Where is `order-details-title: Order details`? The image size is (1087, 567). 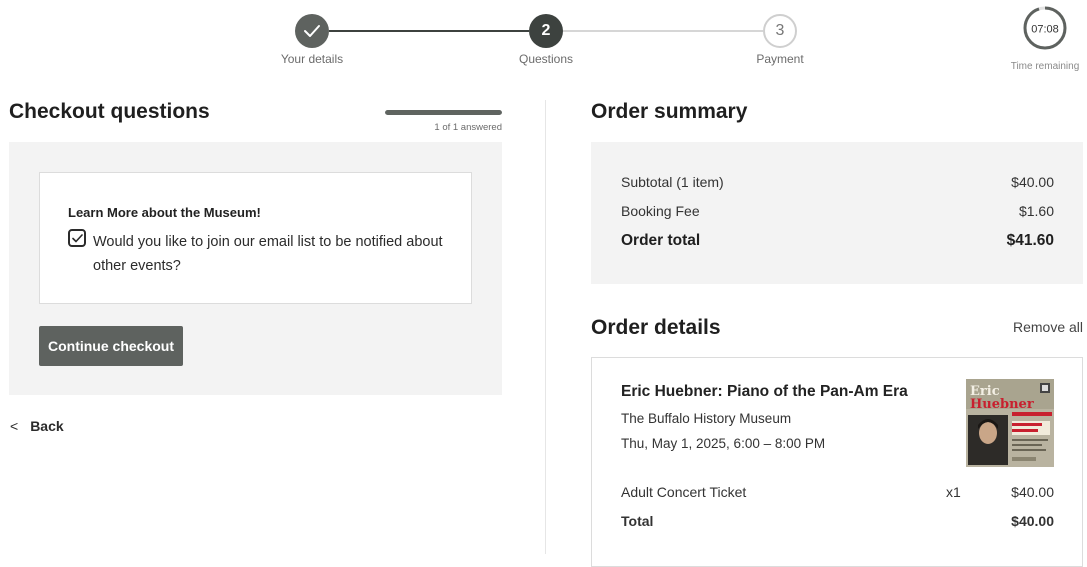
order-details-title: Order details is located at coordinates (656, 327).